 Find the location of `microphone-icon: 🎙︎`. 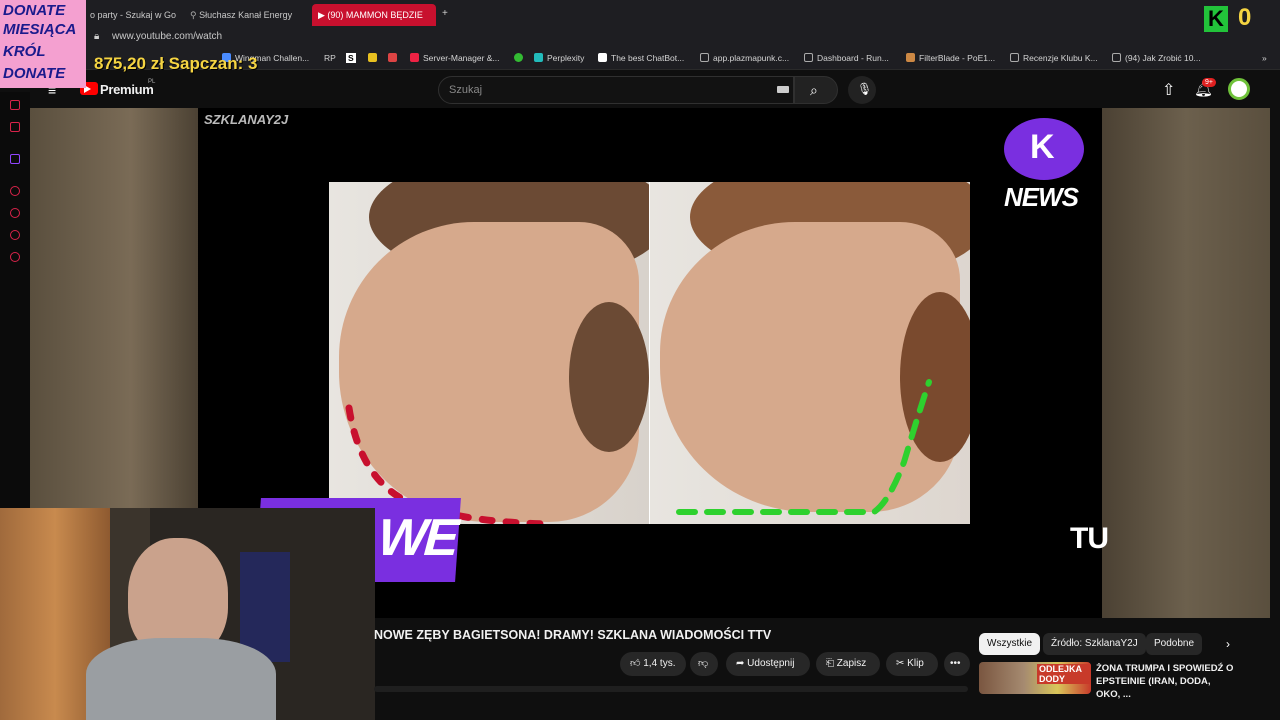

microphone-icon: 🎙︎ is located at coordinates (865, 89).